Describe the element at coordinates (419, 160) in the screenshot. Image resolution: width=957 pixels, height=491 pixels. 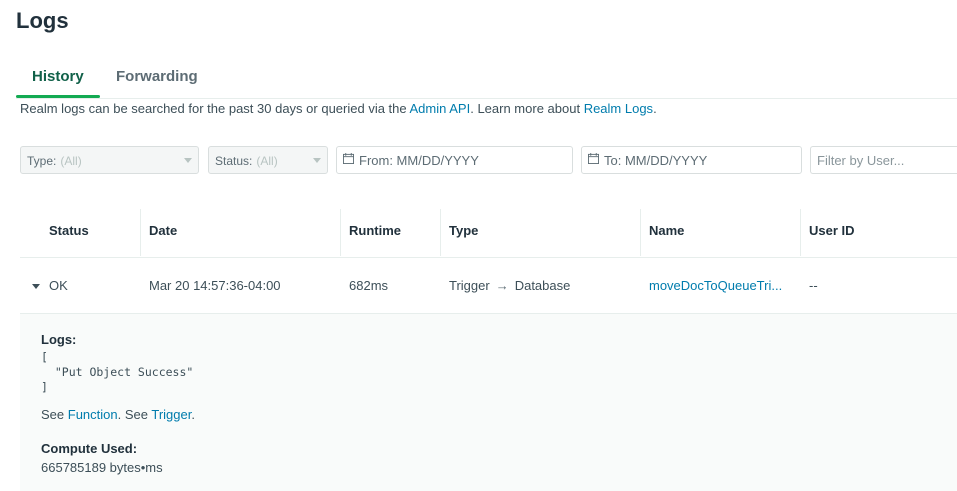
I see `from-date-placeholder: From: MM/DD/YYYY` at that location.